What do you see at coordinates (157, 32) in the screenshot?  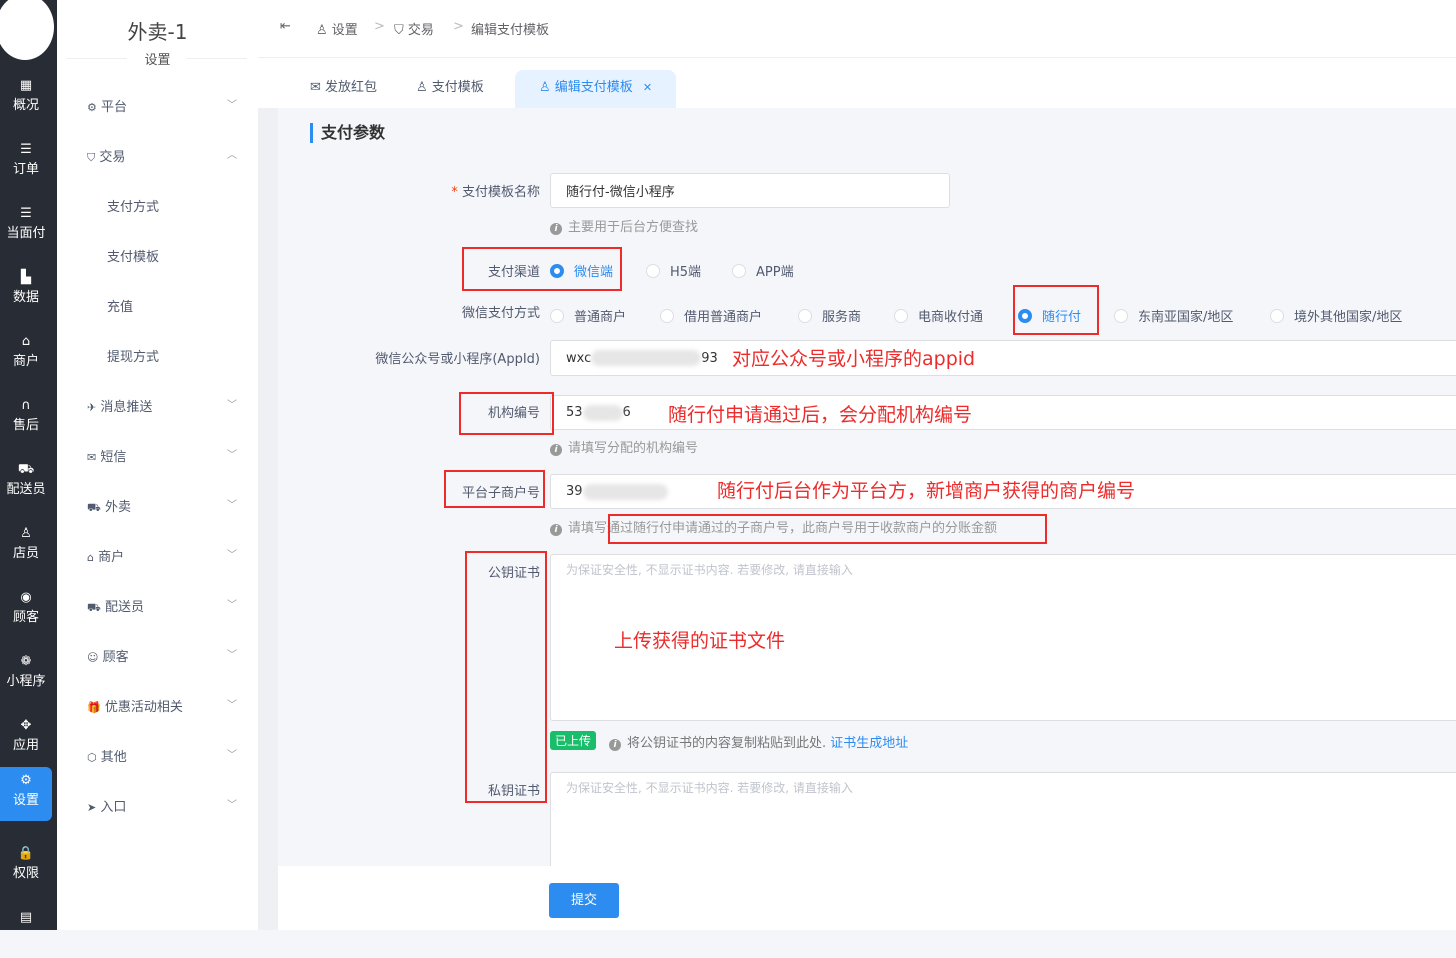 I see `app-title: 外卖-1` at bounding box center [157, 32].